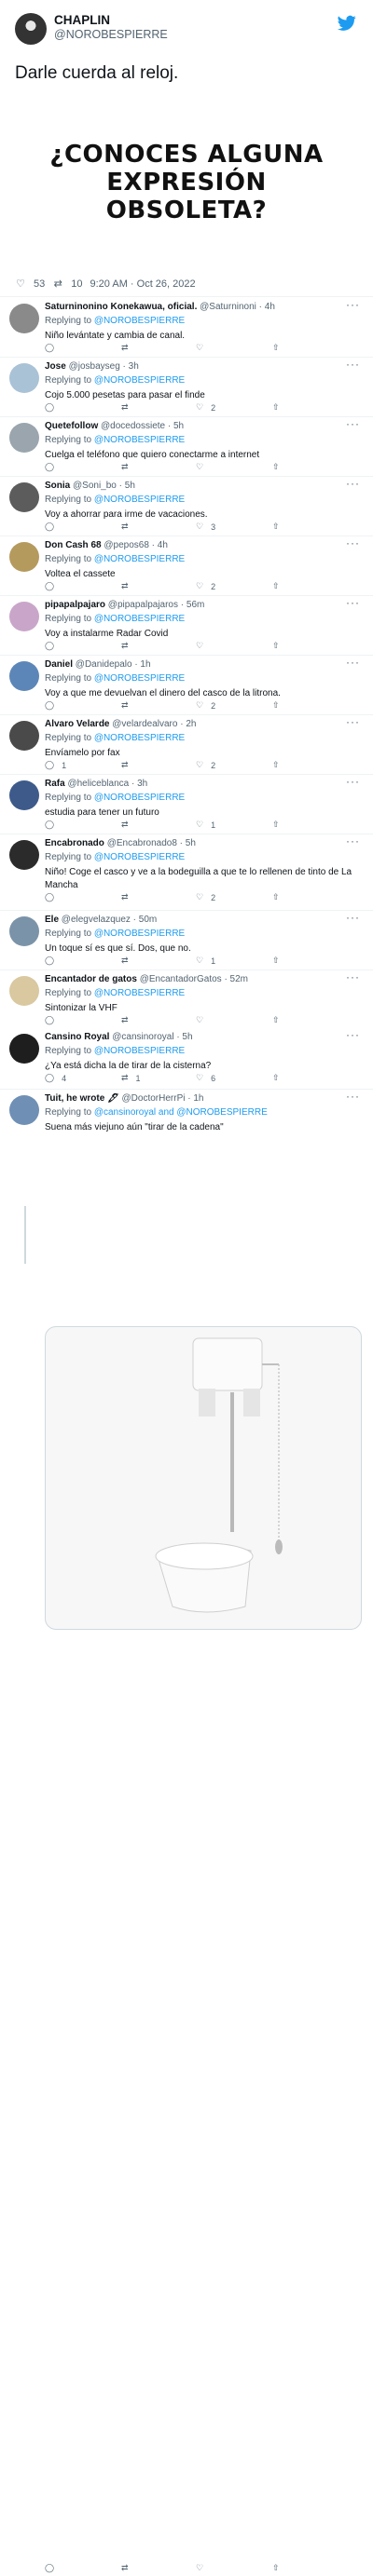  I want to click on reply-author-name: Jose, so click(55, 366).